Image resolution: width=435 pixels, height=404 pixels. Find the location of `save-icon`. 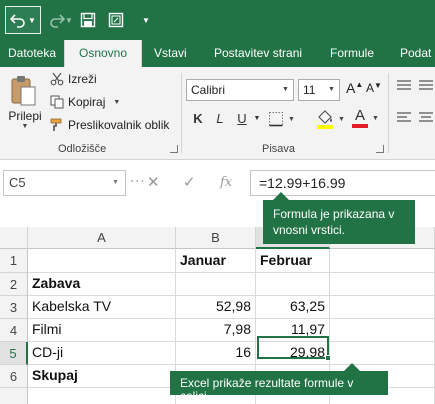

save-icon is located at coordinates (88, 20).